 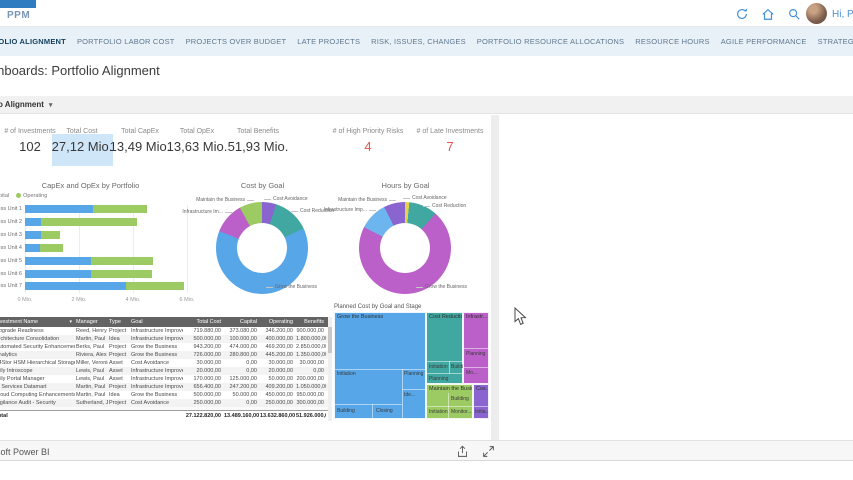 What do you see at coordinates (488, 451) in the screenshot?
I see `fullscreen-icon` at bounding box center [488, 451].